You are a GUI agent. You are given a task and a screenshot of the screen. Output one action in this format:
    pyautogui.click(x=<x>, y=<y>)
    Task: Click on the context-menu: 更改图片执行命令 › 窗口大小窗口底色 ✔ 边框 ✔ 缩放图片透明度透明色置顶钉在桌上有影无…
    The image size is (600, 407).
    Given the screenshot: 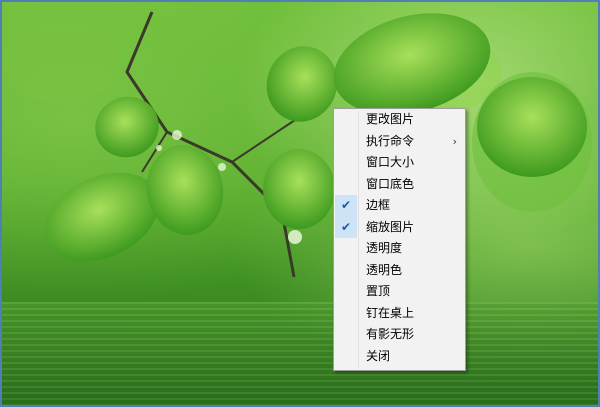 What is the action you would take?
    pyautogui.click(x=399, y=239)
    